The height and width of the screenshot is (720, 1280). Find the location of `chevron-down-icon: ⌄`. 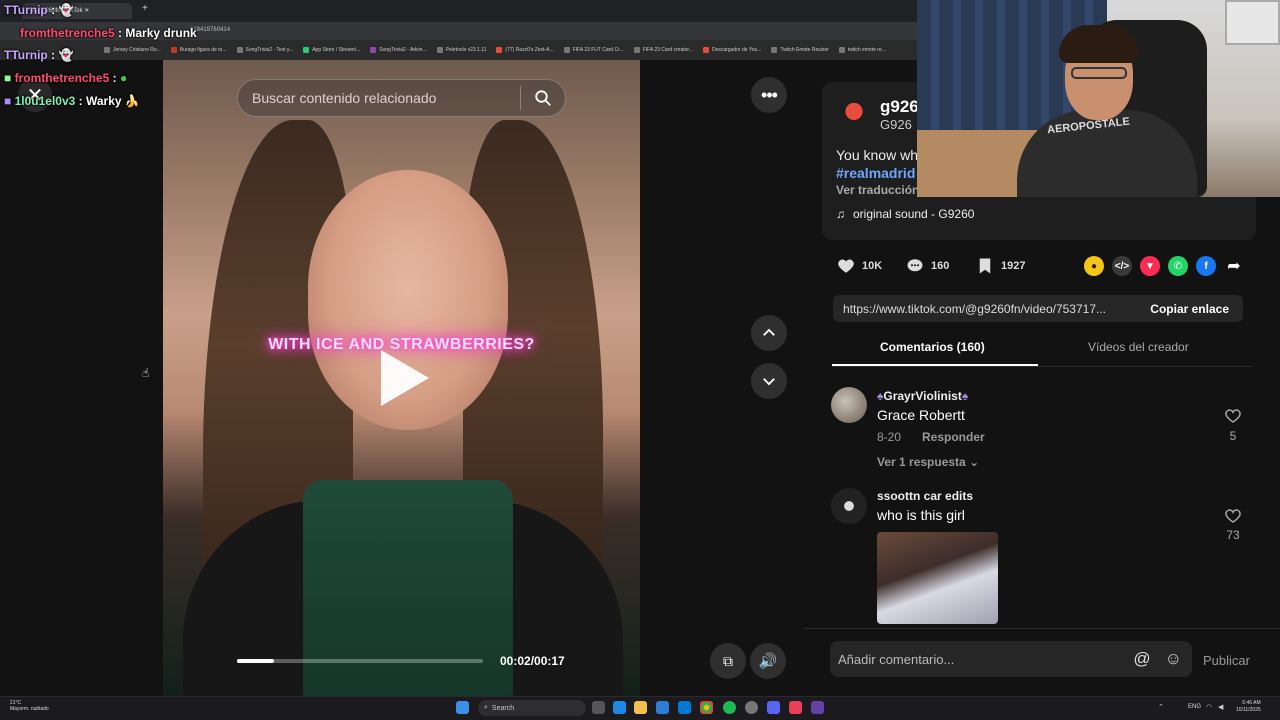

chevron-down-icon: ⌄ is located at coordinates (974, 462).